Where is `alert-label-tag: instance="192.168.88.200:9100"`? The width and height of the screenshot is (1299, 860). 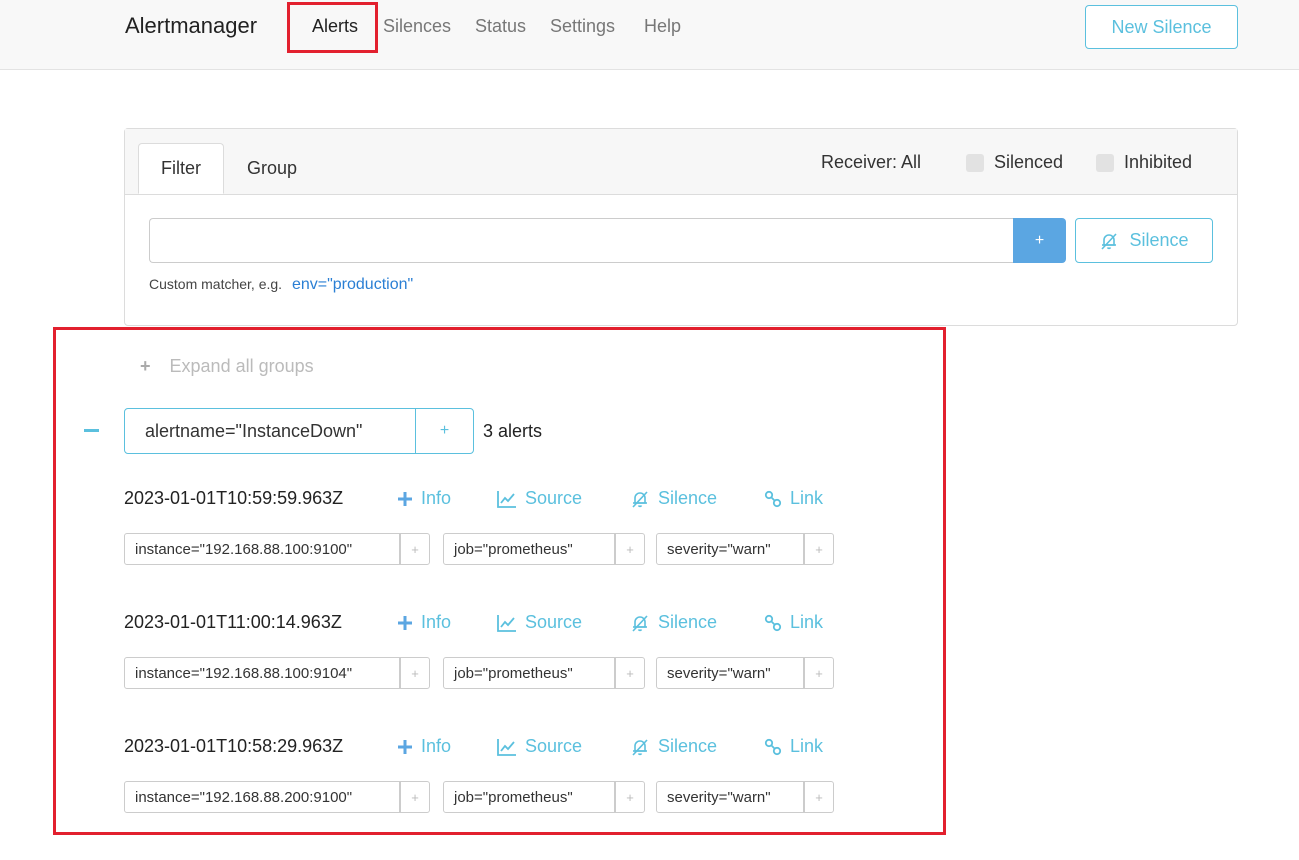 alert-label-tag: instance="192.168.88.200:9100" is located at coordinates (262, 797).